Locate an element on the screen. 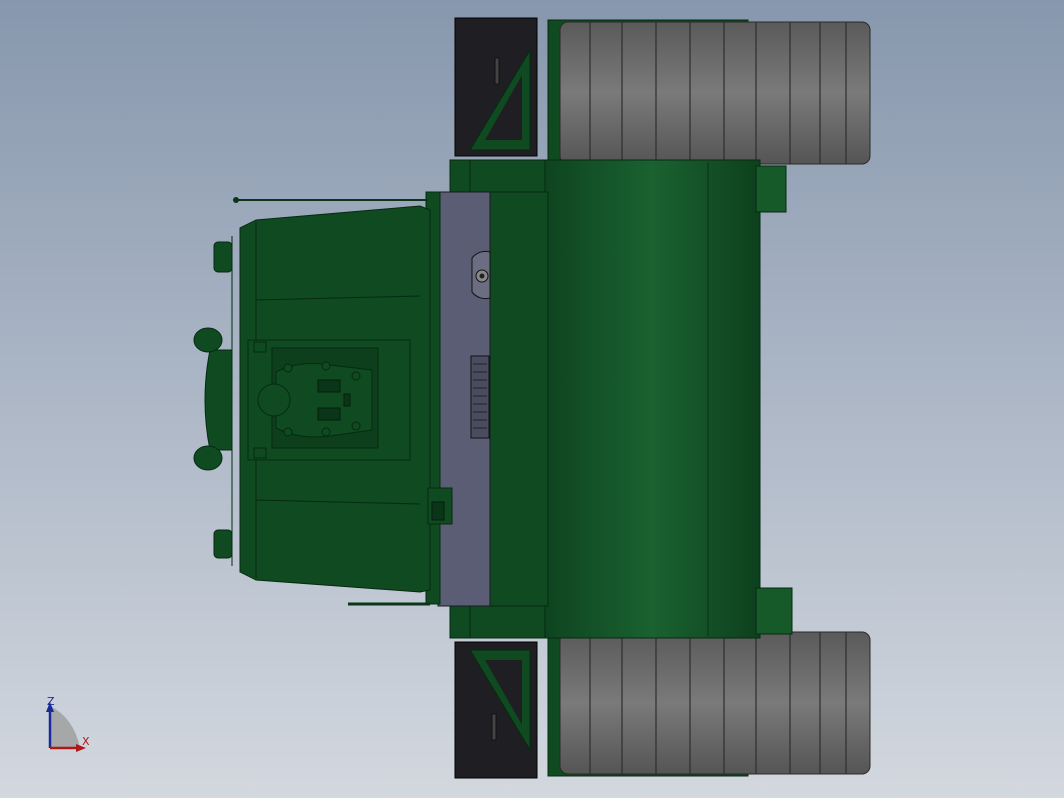  track-top is located at coordinates (662, 91).